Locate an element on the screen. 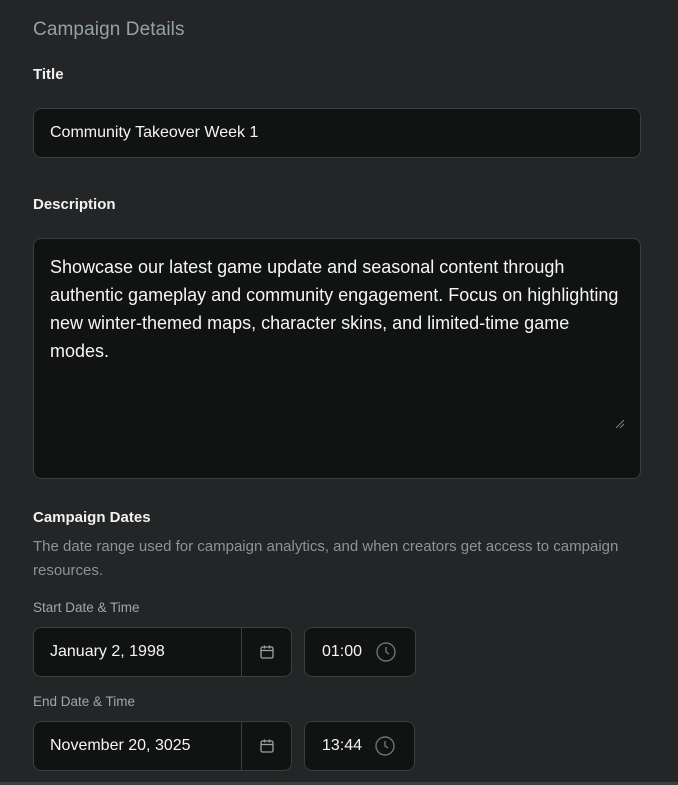 The height and width of the screenshot is (785, 678). start-time-input: 01:00 is located at coordinates (360, 652).